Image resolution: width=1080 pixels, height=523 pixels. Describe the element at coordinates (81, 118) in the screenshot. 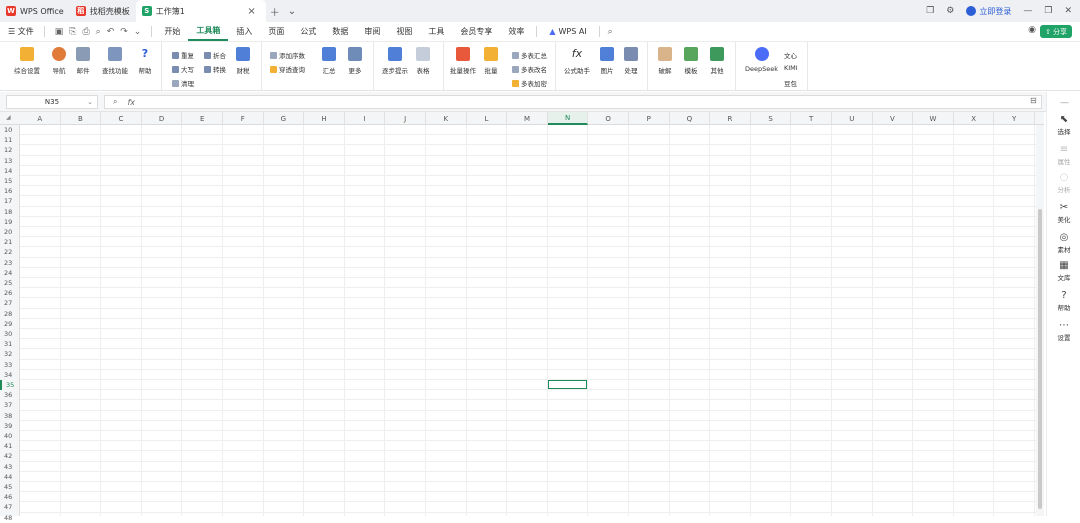

I see `column-header-cell: B` at that location.